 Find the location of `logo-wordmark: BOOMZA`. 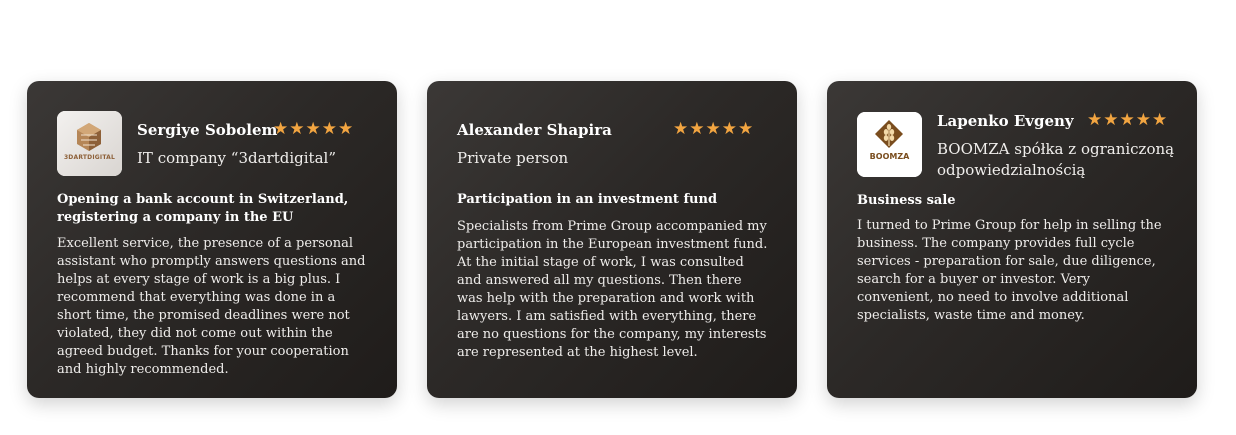

logo-wordmark: BOOMZA is located at coordinates (889, 156).